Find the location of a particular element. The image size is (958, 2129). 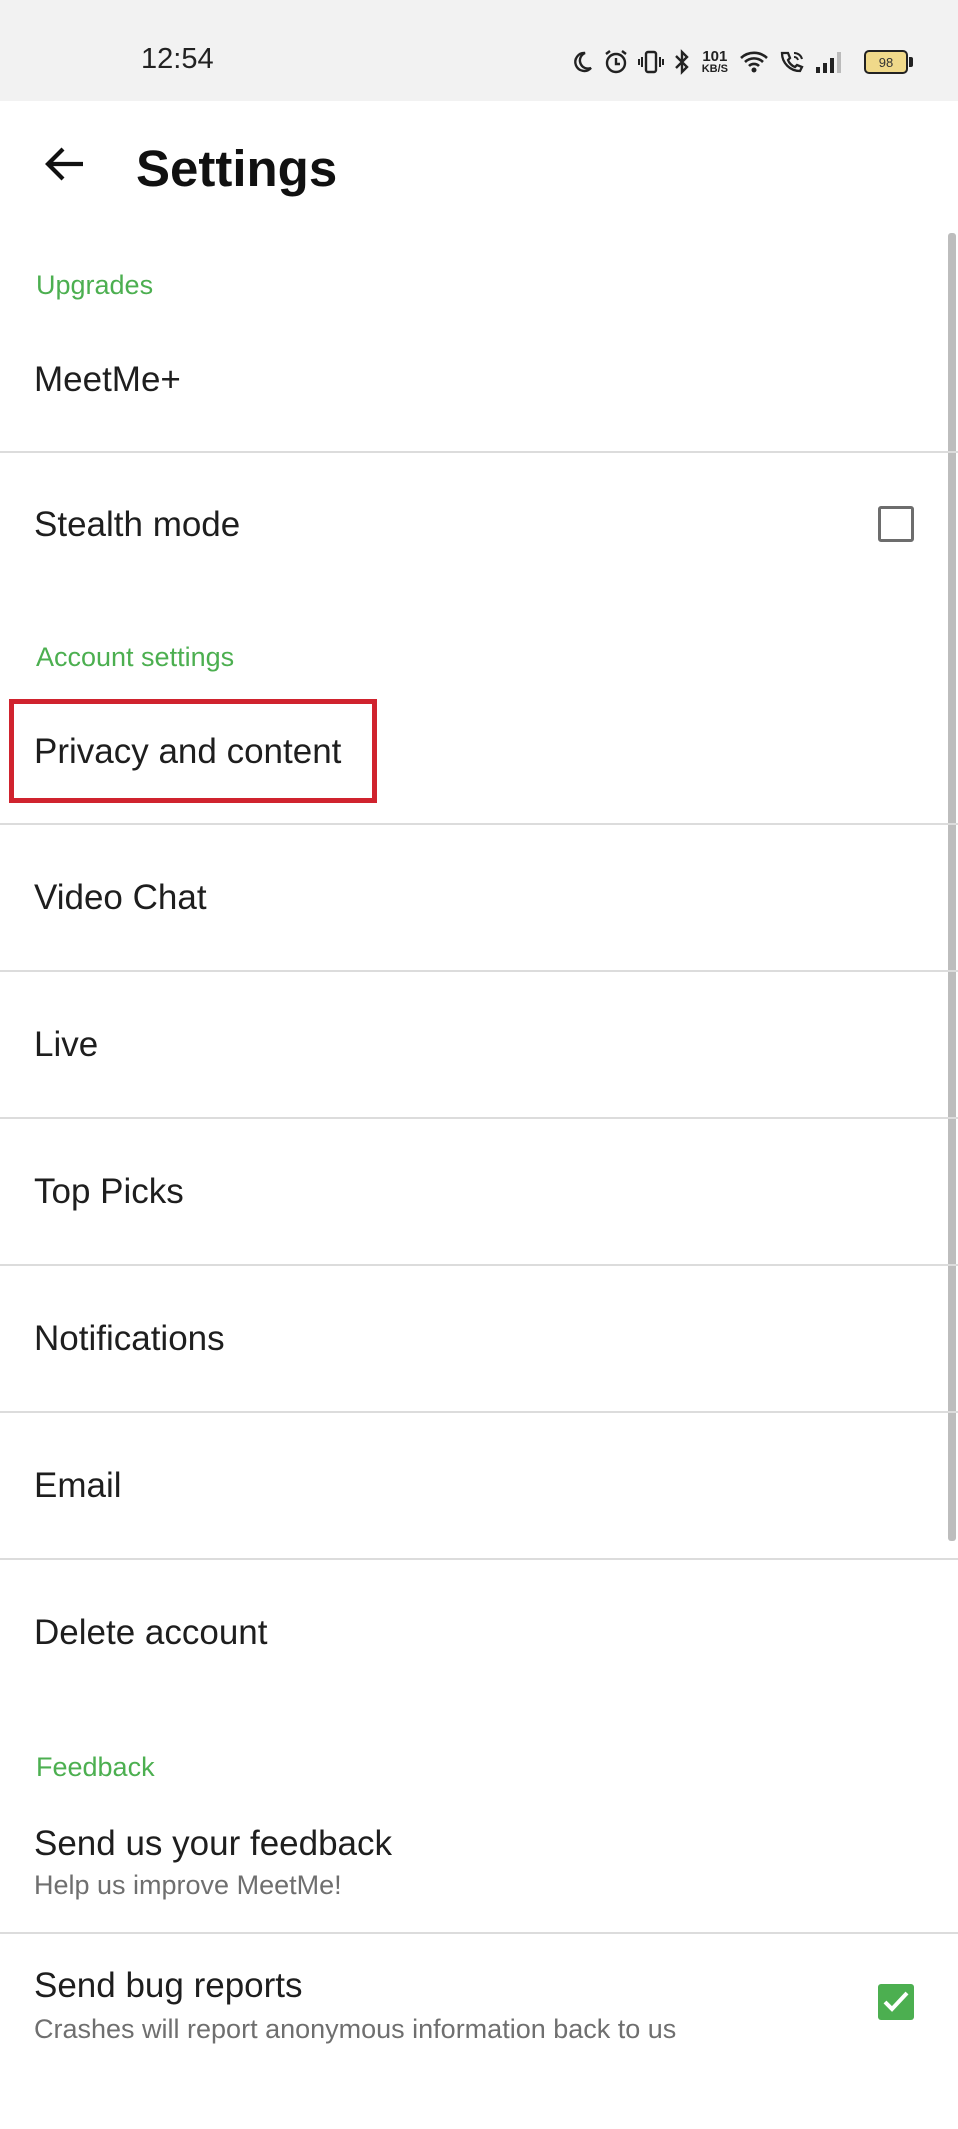

checkmark-icon is located at coordinates (896, 2001).